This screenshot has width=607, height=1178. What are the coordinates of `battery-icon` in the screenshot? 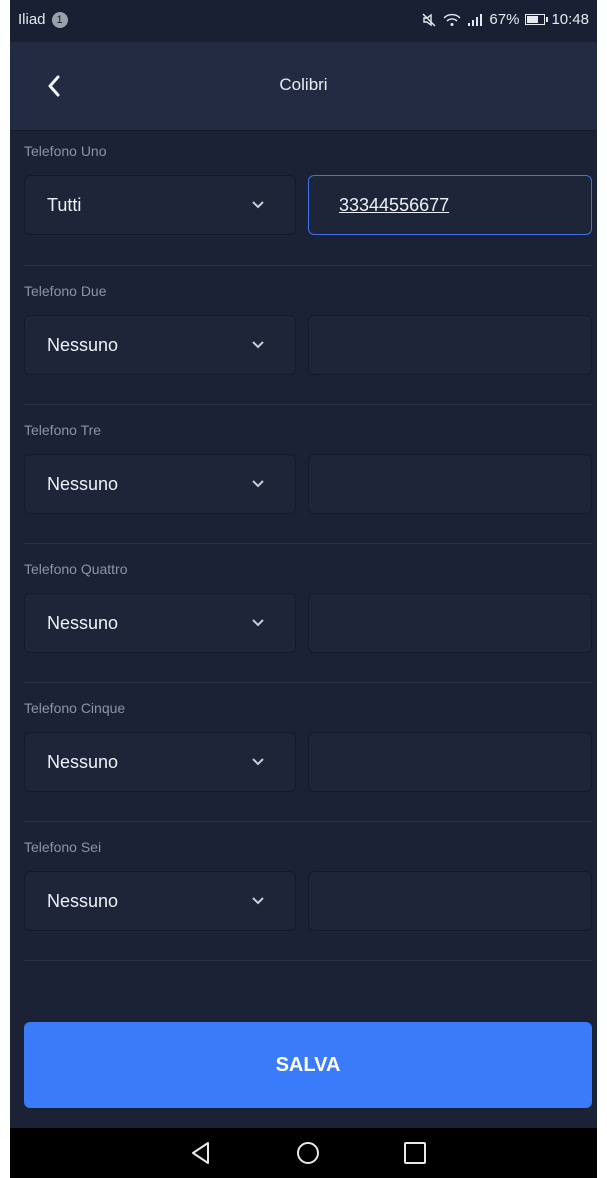 It's located at (537, 19).